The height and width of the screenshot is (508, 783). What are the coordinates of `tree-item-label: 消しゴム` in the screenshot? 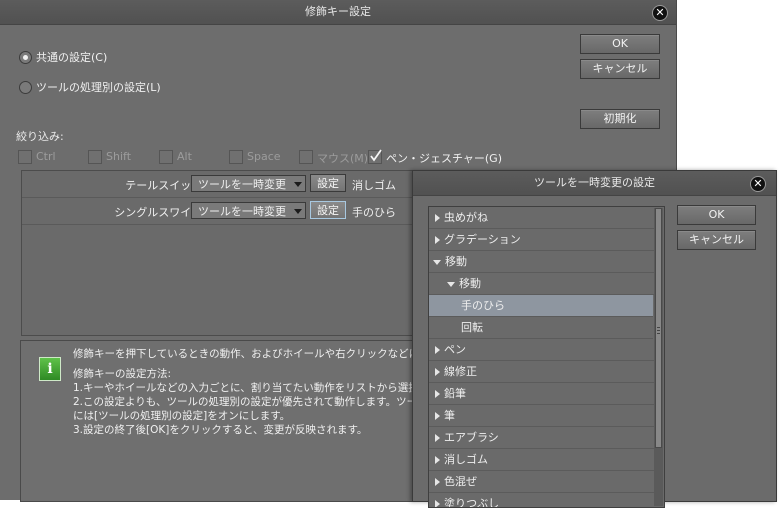 It's located at (466, 459).